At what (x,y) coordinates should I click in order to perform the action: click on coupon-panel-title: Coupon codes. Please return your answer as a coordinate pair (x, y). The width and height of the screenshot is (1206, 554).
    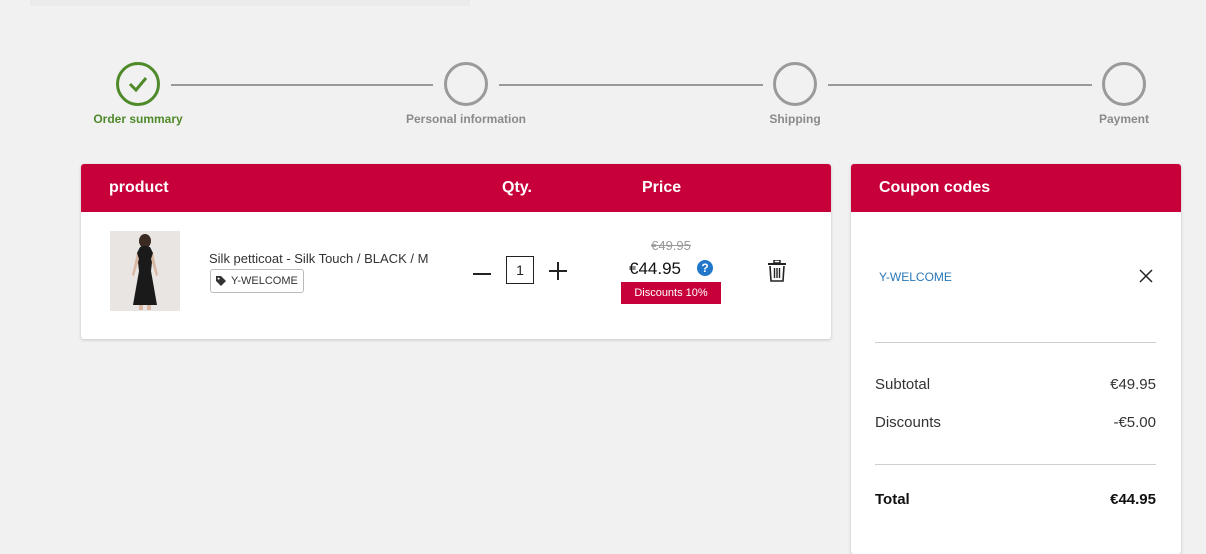
    Looking at the image, I should click on (935, 187).